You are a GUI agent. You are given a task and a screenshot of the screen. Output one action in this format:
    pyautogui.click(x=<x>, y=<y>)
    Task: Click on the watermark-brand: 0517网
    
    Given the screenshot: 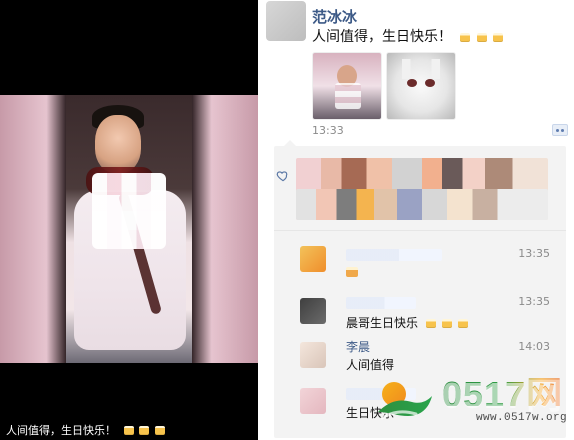 What is the action you would take?
    pyautogui.click(x=508, y=390)
    